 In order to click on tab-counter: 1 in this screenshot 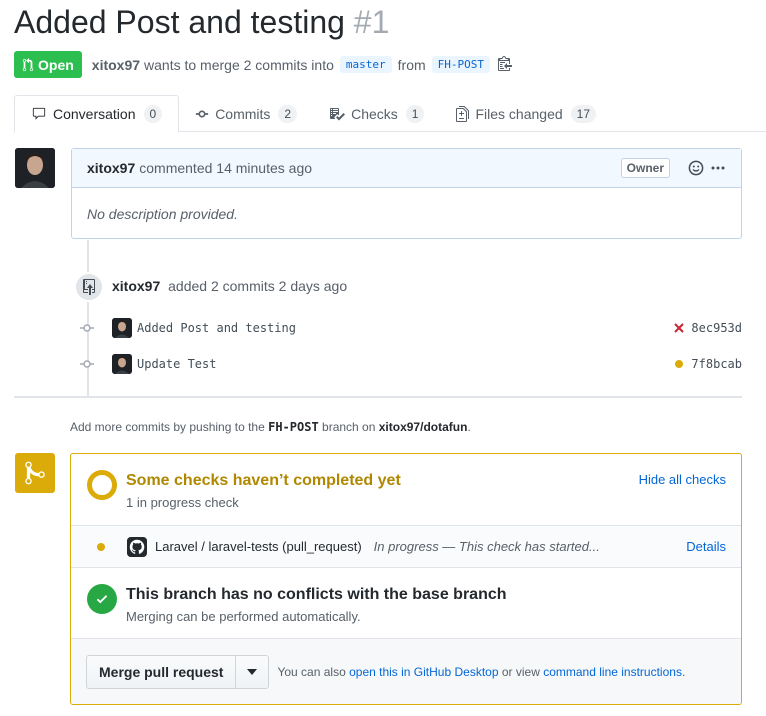, I will do `click(415, 113)`.